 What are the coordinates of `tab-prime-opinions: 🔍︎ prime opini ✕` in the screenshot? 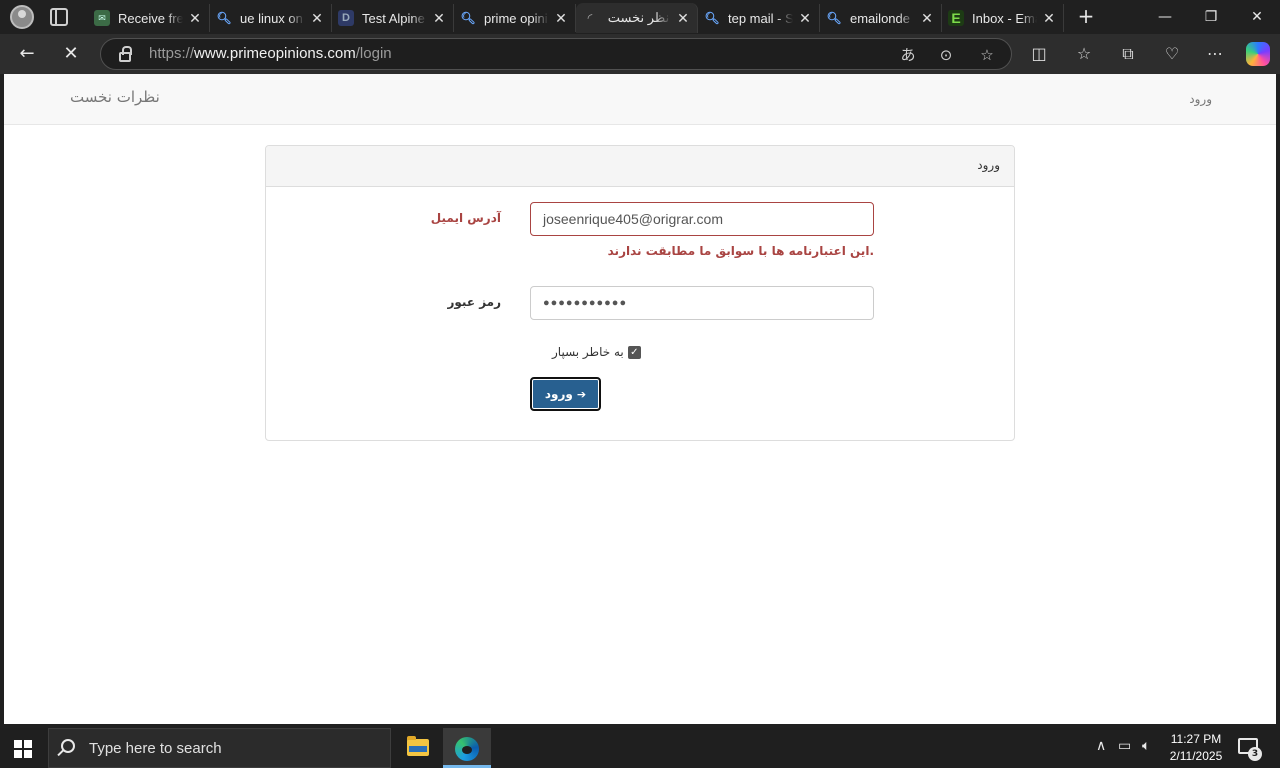 It's located at (515, 18).